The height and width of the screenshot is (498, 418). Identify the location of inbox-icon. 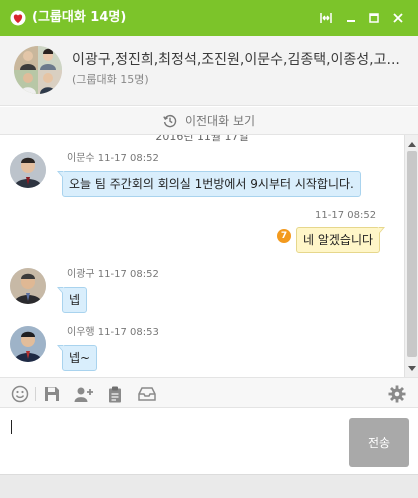
(147, 394).